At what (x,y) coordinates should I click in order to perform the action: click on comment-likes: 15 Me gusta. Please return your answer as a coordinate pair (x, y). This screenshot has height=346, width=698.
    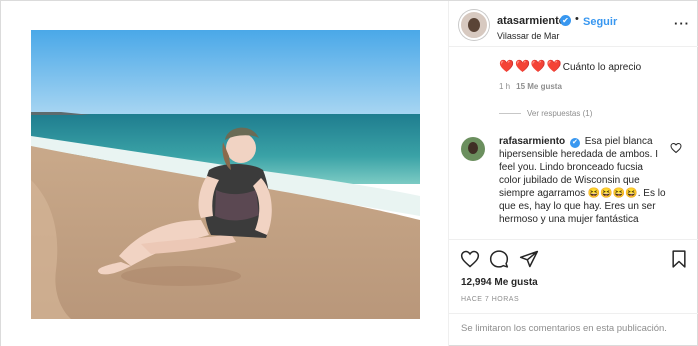
    Looking at the image, I should click on (539, 86).